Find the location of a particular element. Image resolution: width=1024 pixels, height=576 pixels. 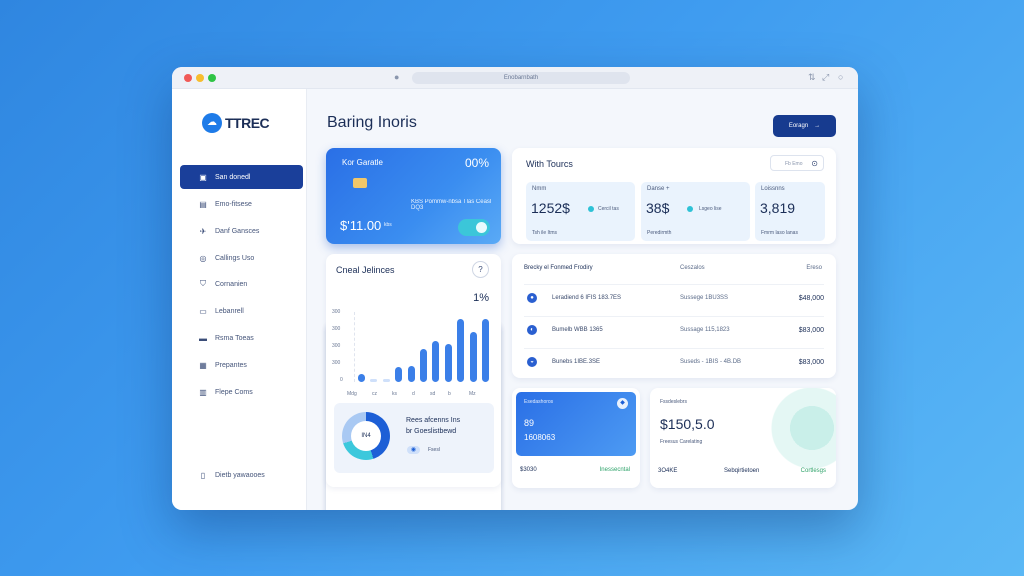

x-tick-label: cz is located at coordinates (374, 394).